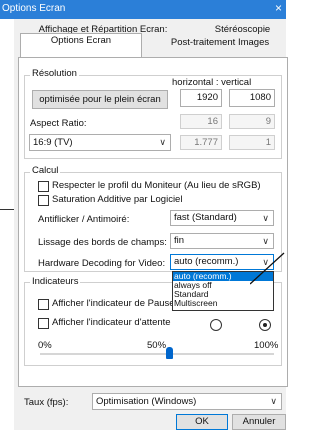  I want to click on radio-selected-dot, so click(265, 325).